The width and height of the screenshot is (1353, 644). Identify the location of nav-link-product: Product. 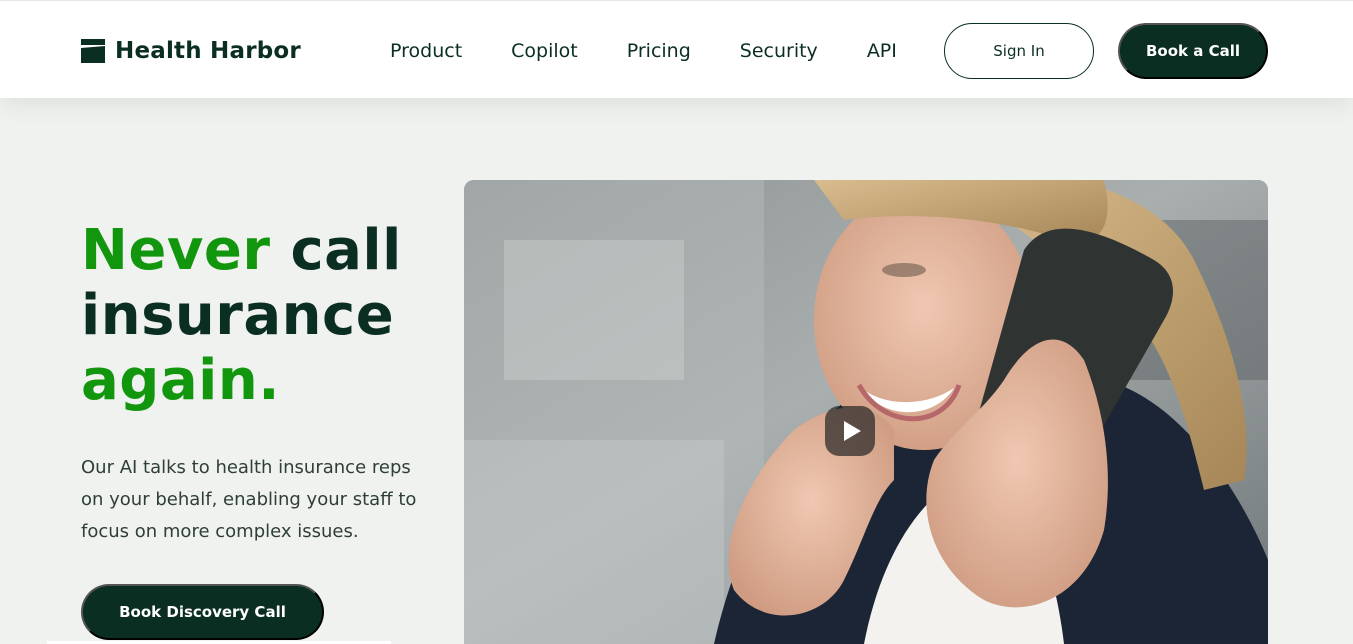
(426, 51).